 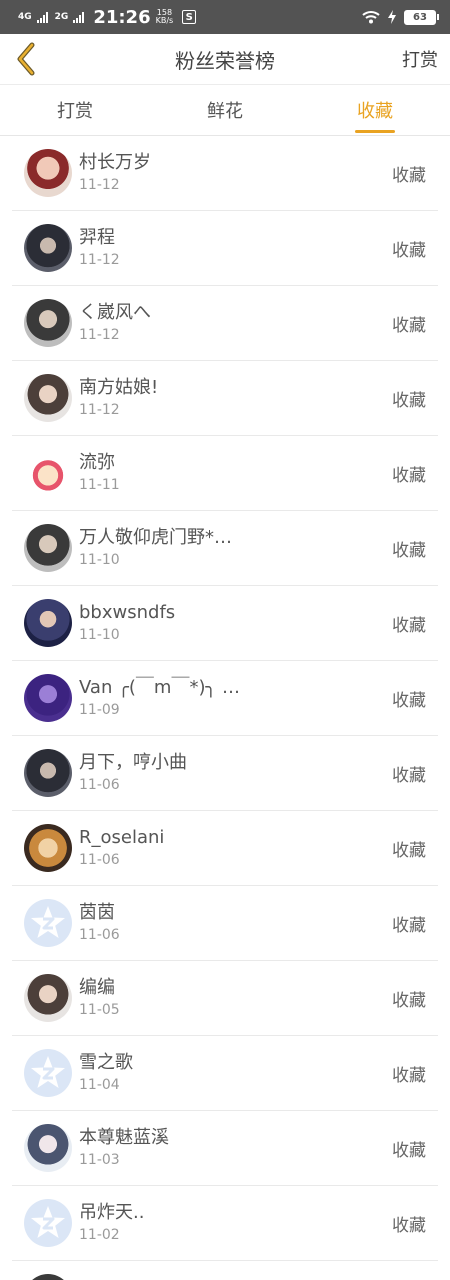 I want to click on list-item: 守护★甜心收藏, so click(x=225, y=1270).